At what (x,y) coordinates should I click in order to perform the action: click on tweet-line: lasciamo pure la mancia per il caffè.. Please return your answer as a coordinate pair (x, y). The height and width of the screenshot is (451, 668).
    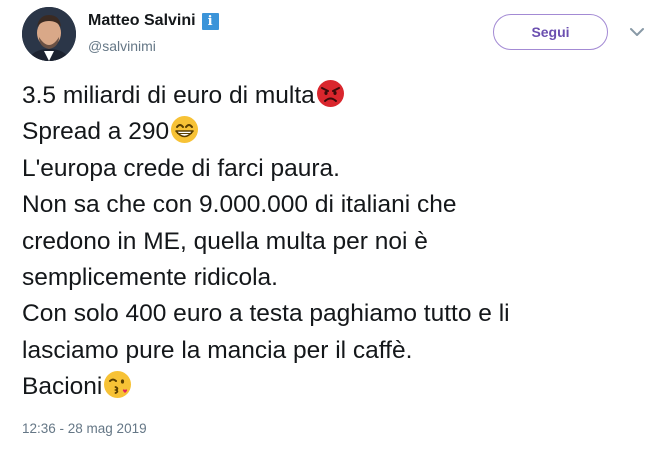
    Looking at the image, I should click on (217, 350).